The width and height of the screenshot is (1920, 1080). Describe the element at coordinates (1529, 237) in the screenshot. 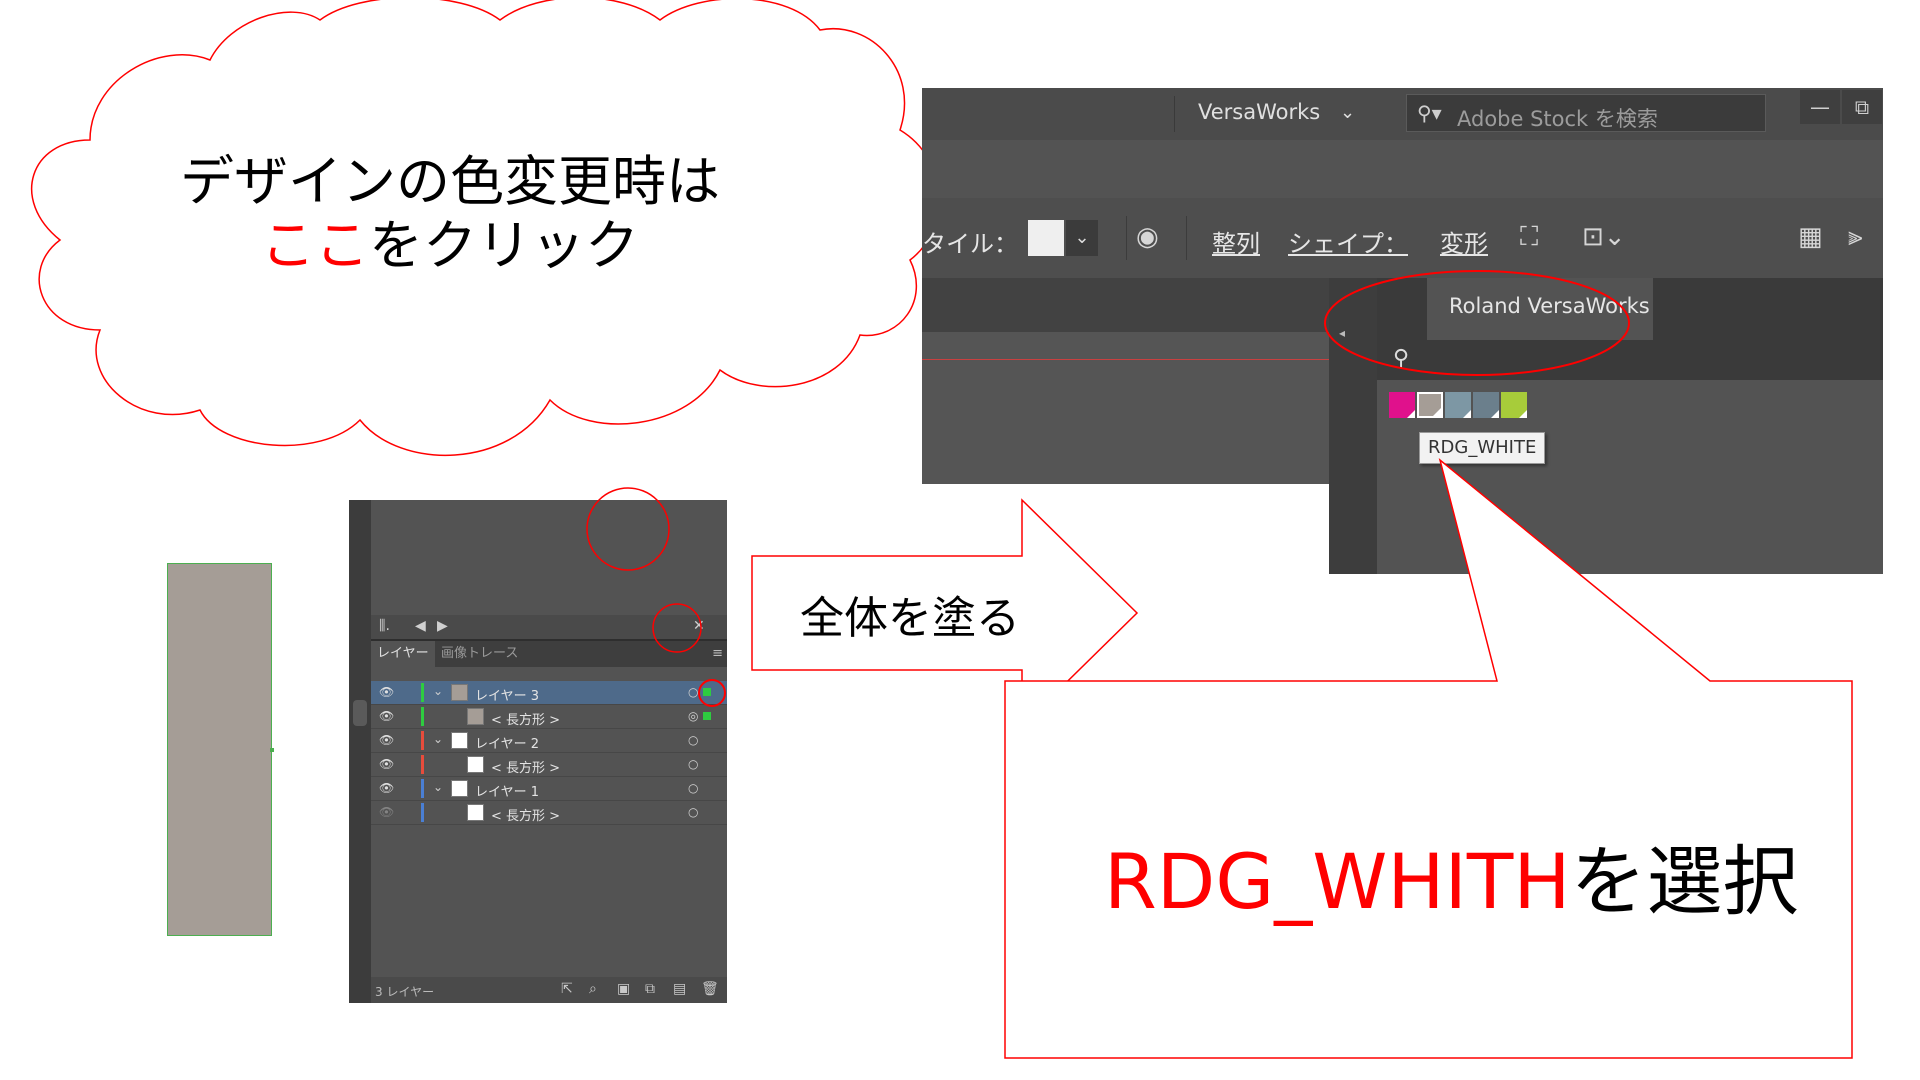

I see `isolate-icon: ⛶` at that location.